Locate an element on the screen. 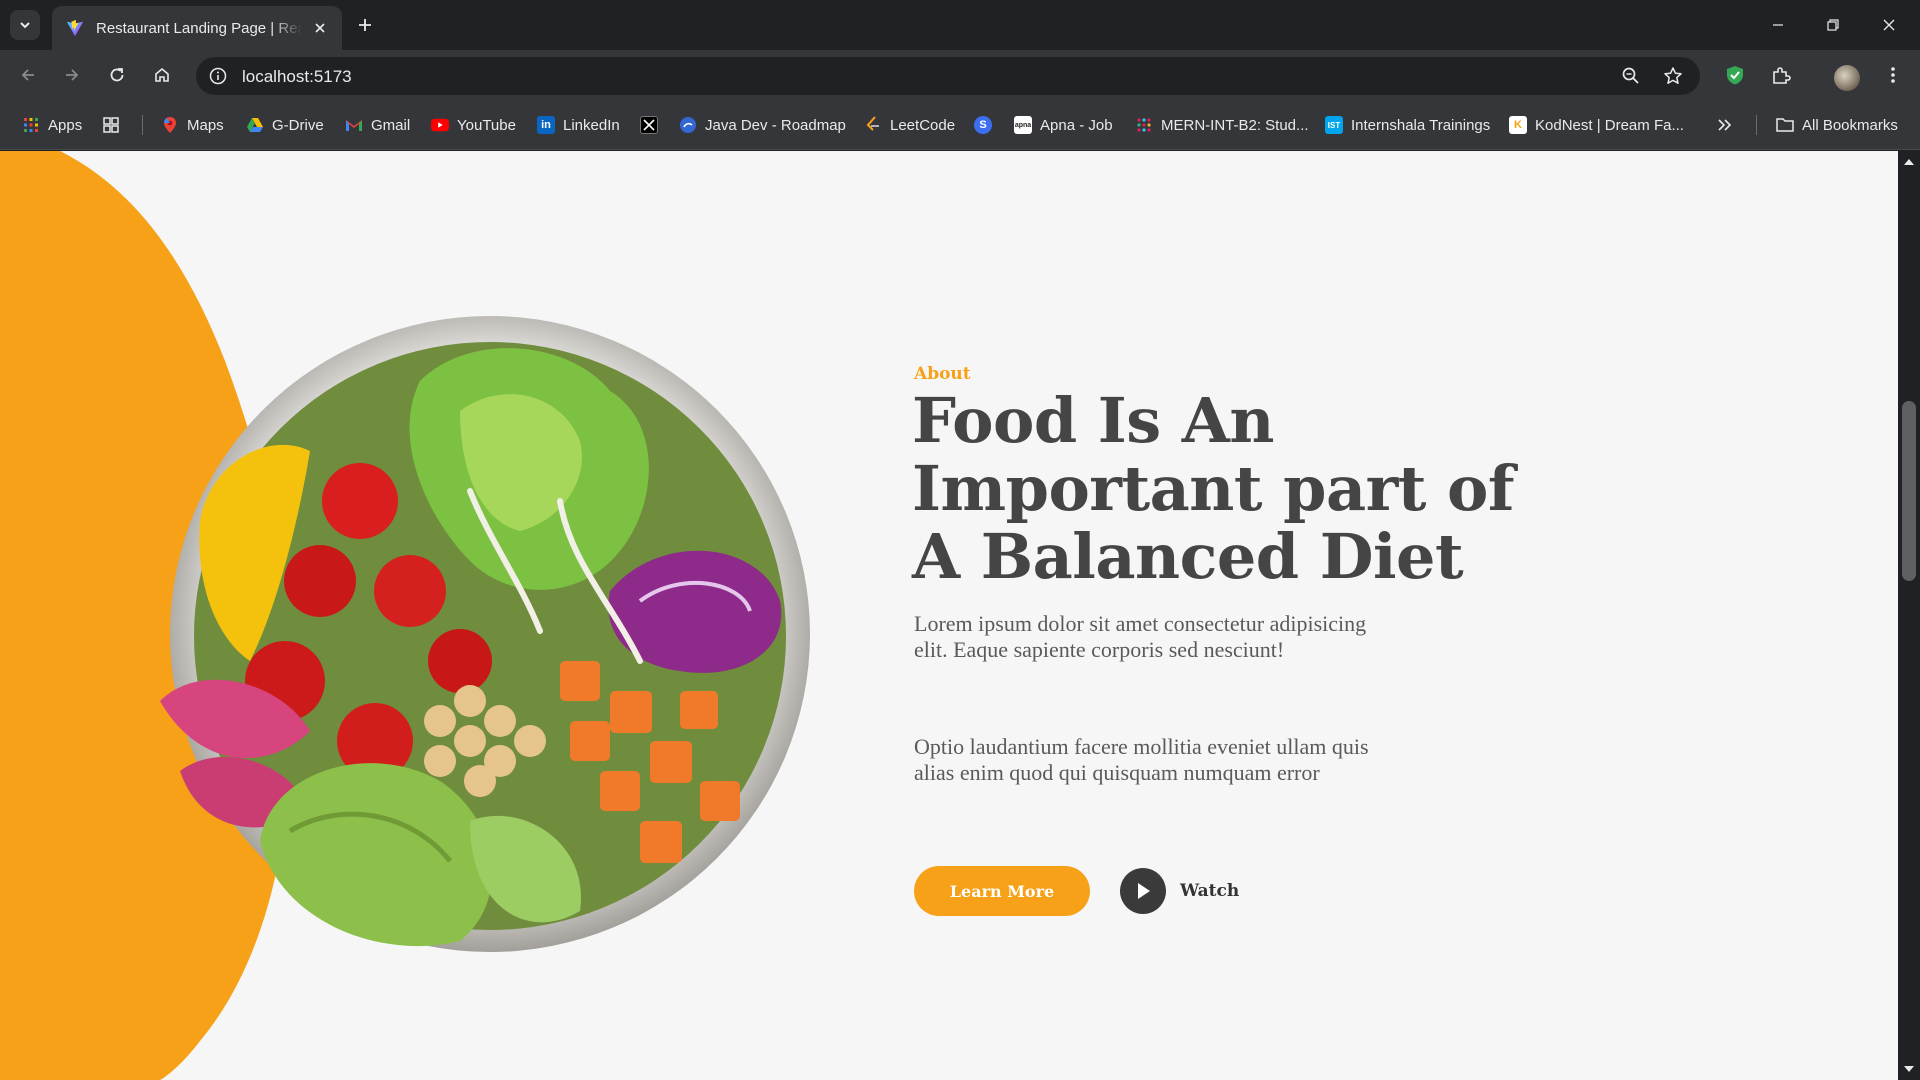  extensions-puzzle-icon is located at coordinates (1781, 75).